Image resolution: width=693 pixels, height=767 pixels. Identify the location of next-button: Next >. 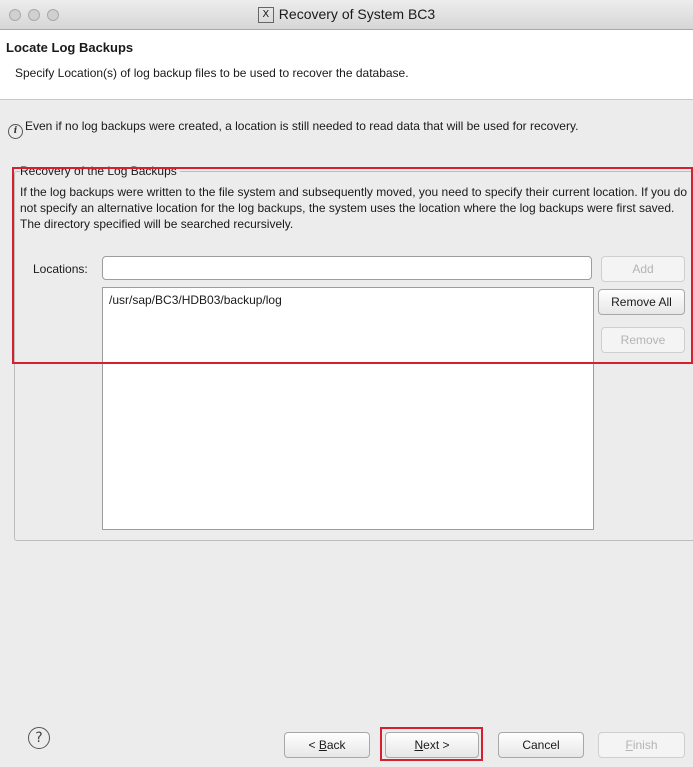
(432, 745).